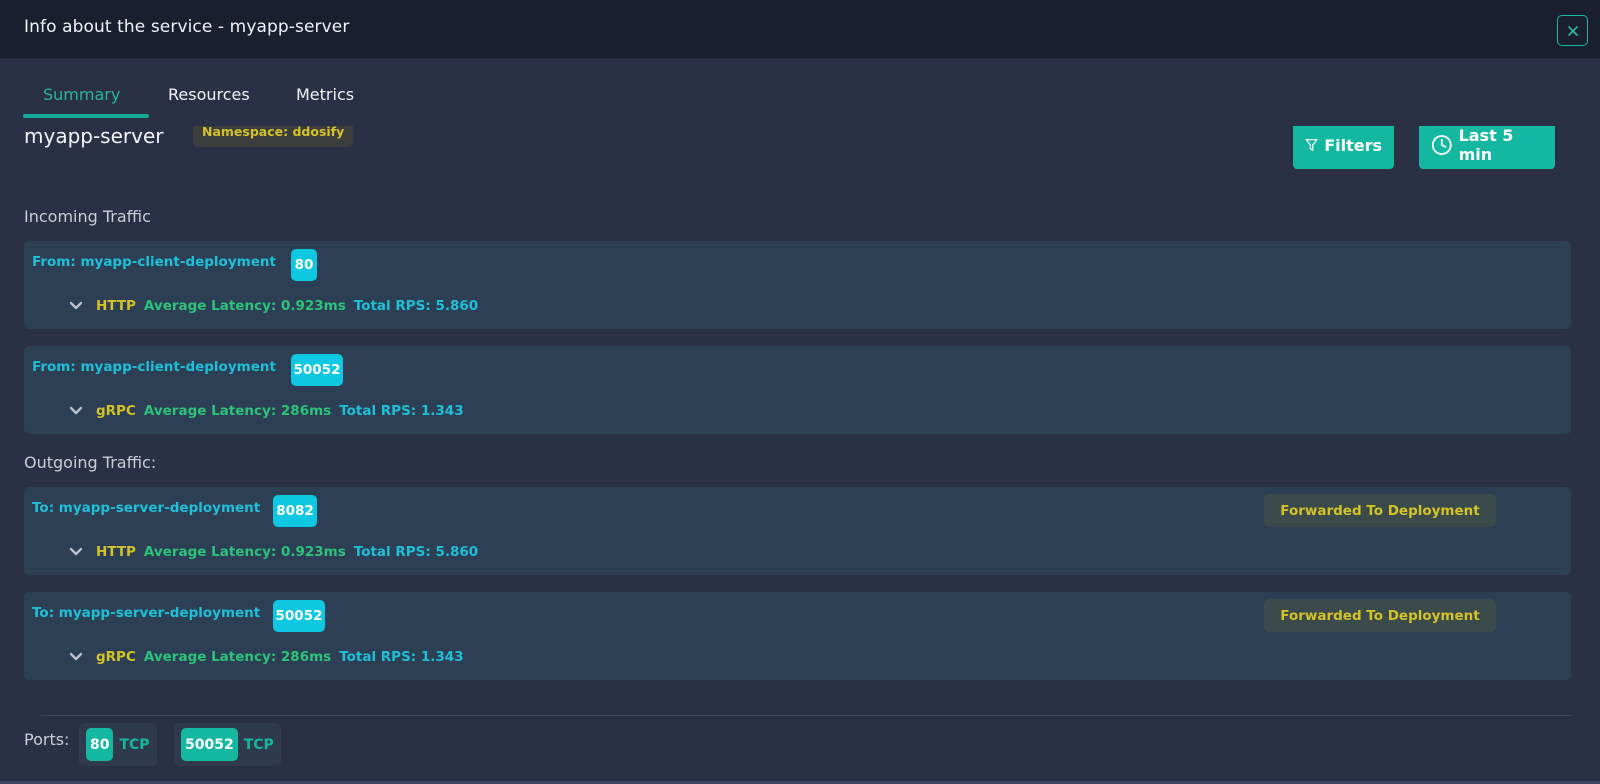 This screenshot has height=784, width=1600. What do you see at coordinates (100, 744) in the screenshot?
I see `port-number: 80` at bounding box center [100, 744].